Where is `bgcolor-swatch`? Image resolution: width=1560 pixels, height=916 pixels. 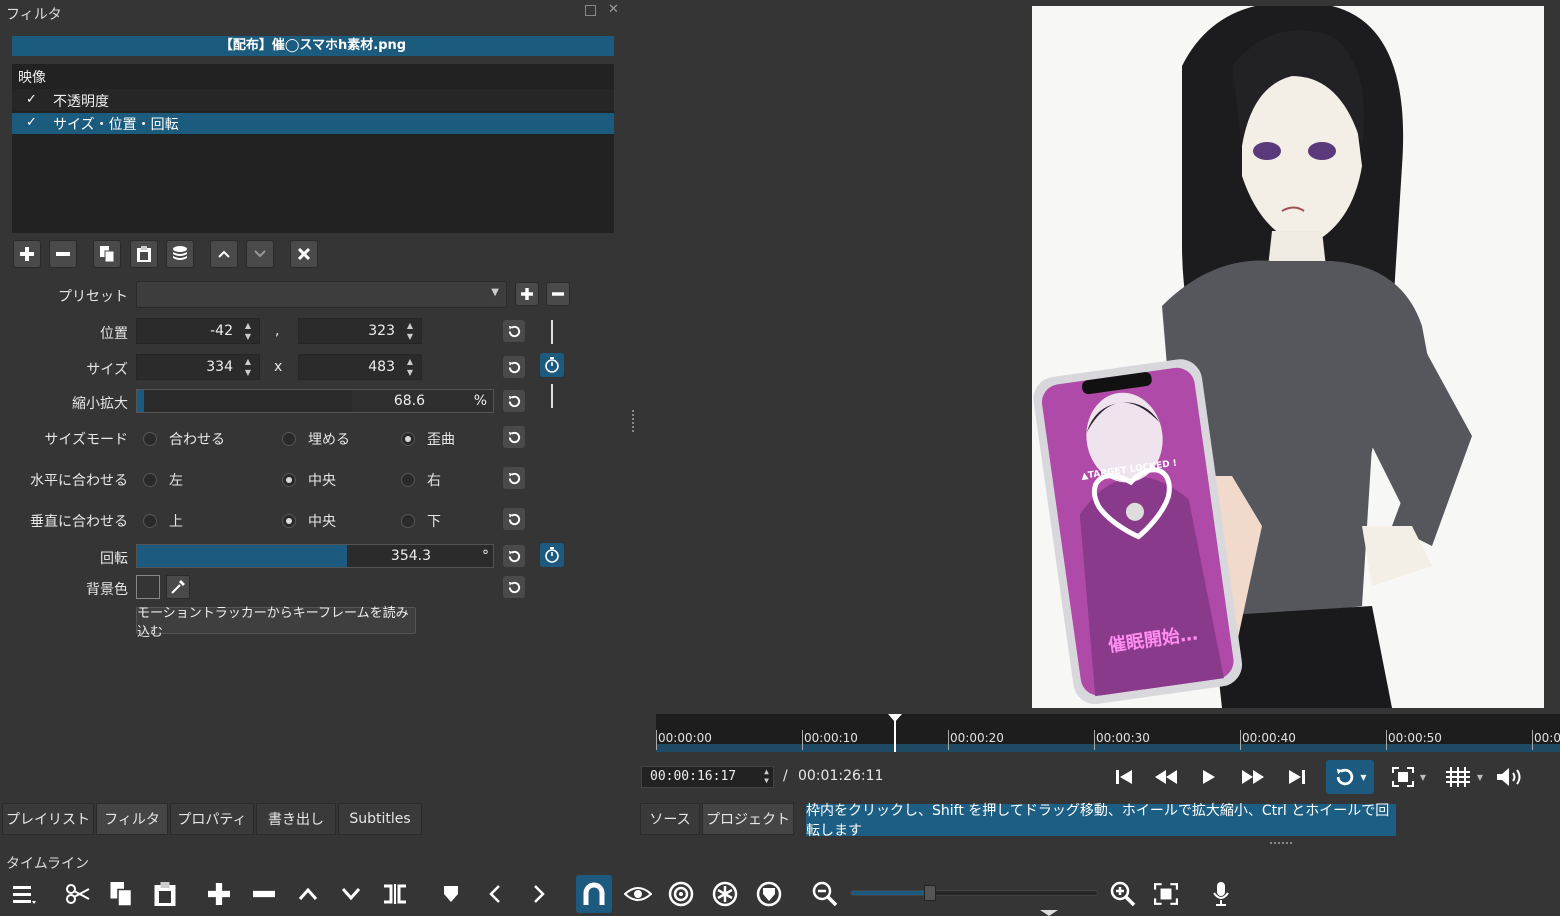
bgcolor-swatch is located at coordinates (148, 587).